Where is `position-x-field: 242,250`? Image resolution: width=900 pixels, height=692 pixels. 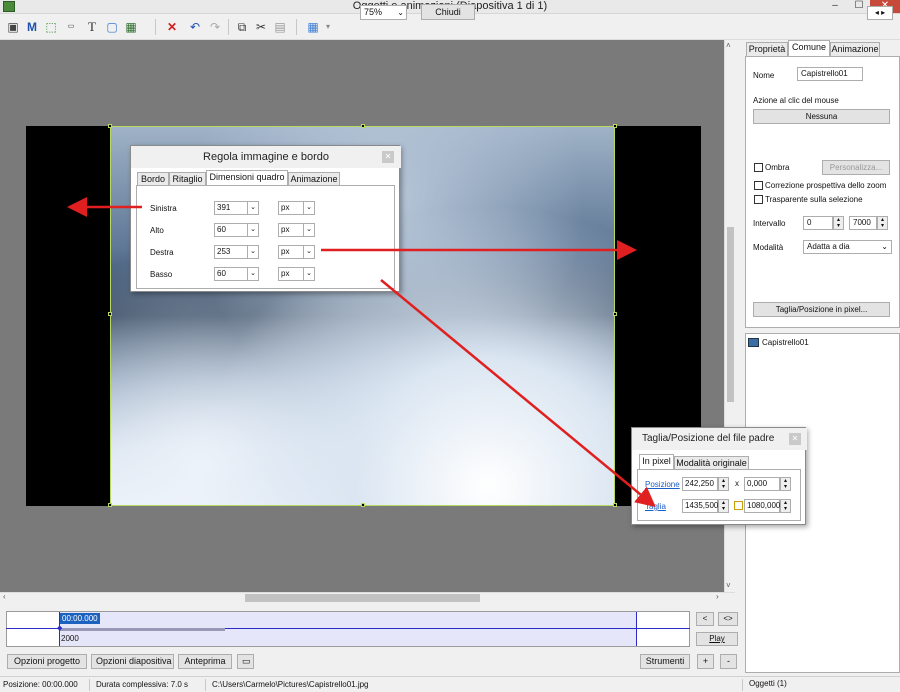 position-x-field: 242,250 is located at coordinates (700, 484).